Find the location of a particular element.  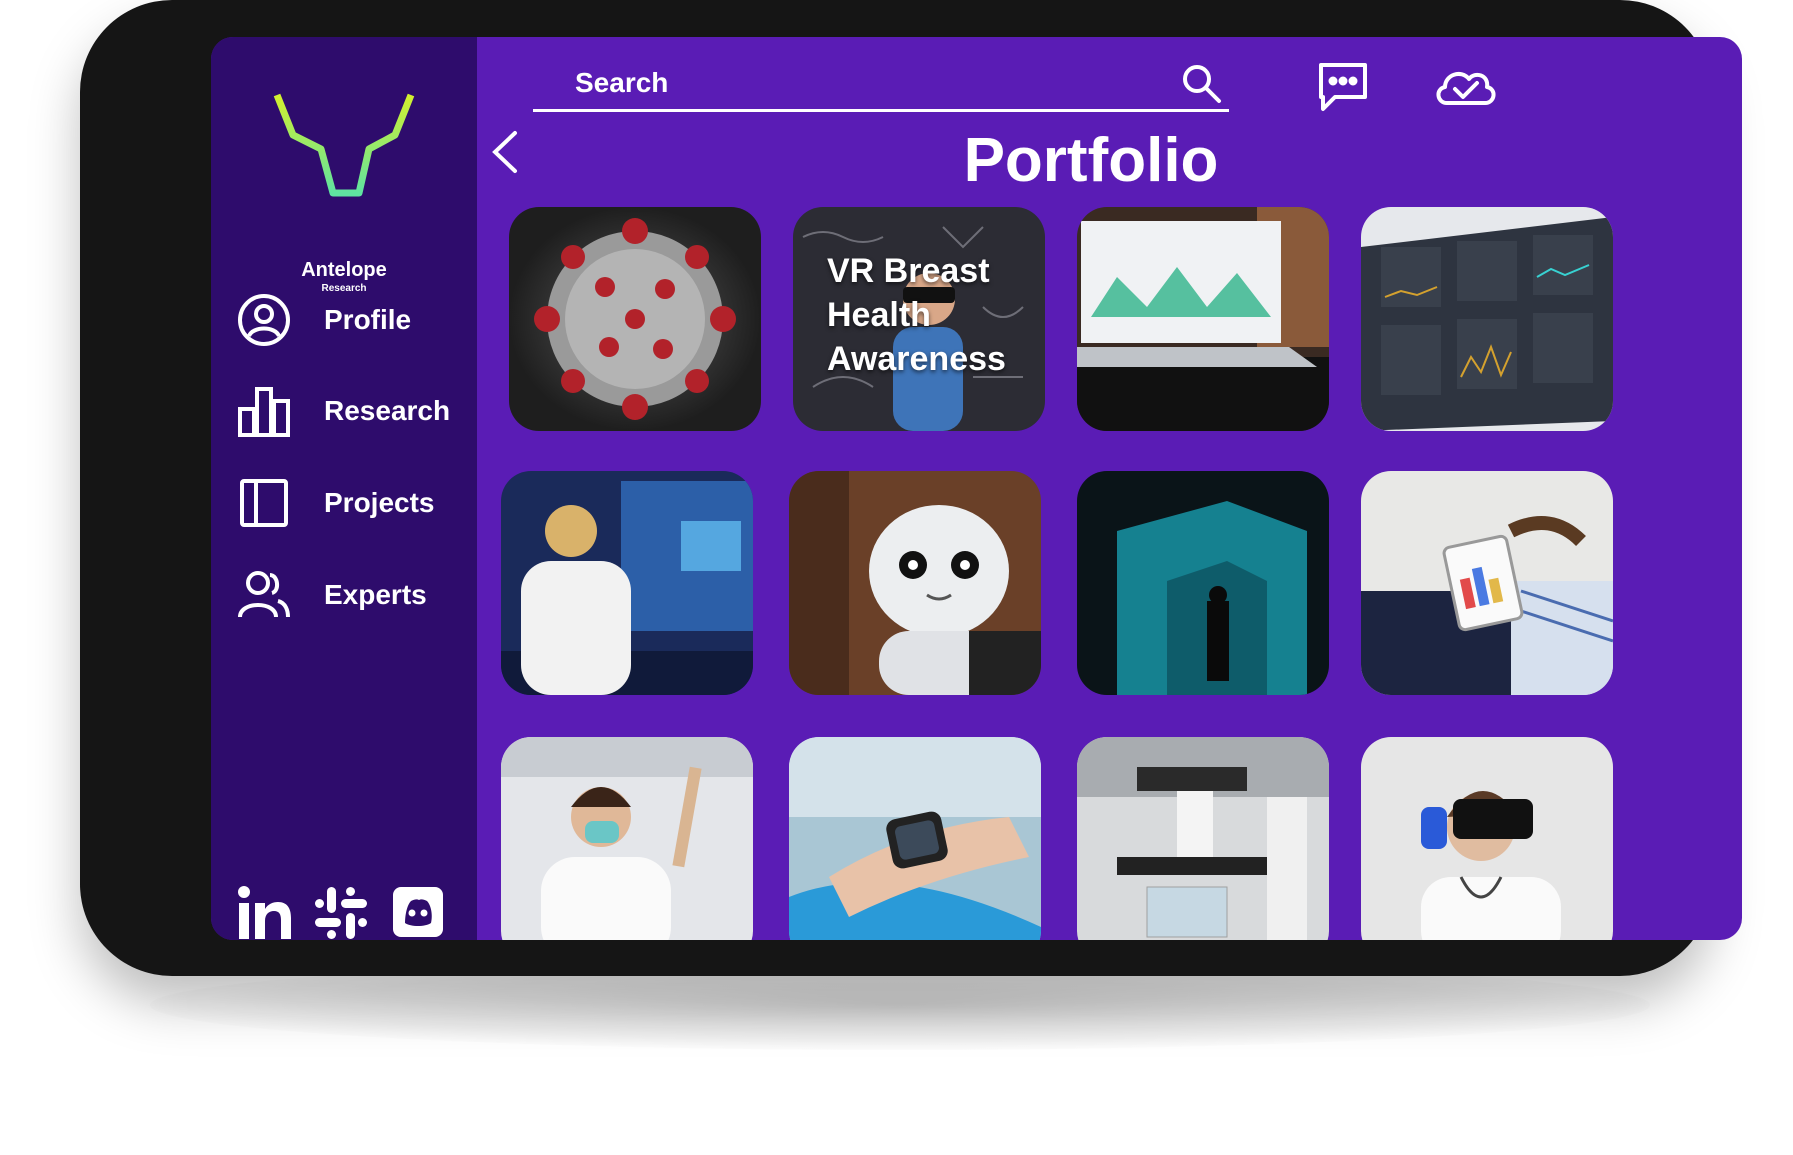

page-title: Portfolio is located at coordinates (1091, 160).